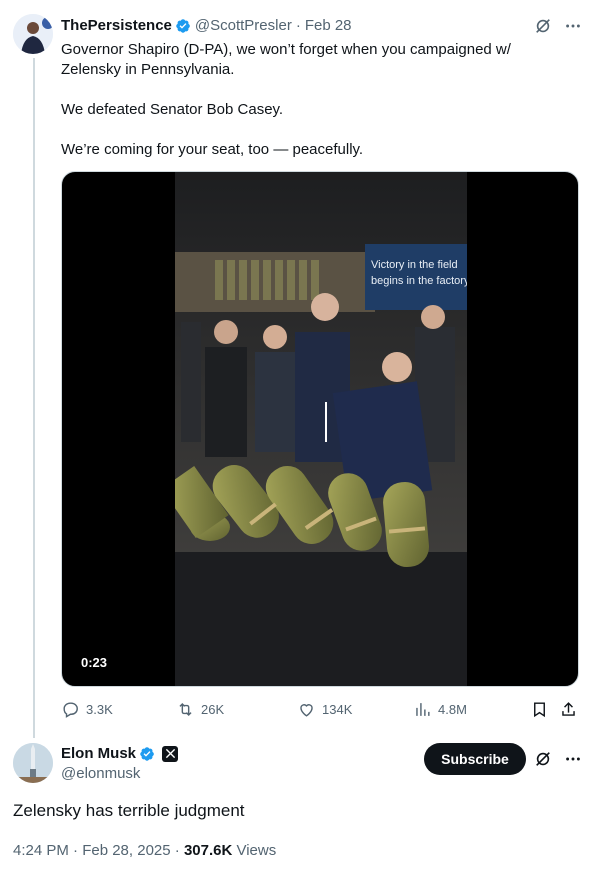 This screenshot has width=595, height=872. What do you see at coordinates (254, 850) in the screenshot?
I see `views-label: Views` at bounding box center [254, 850].